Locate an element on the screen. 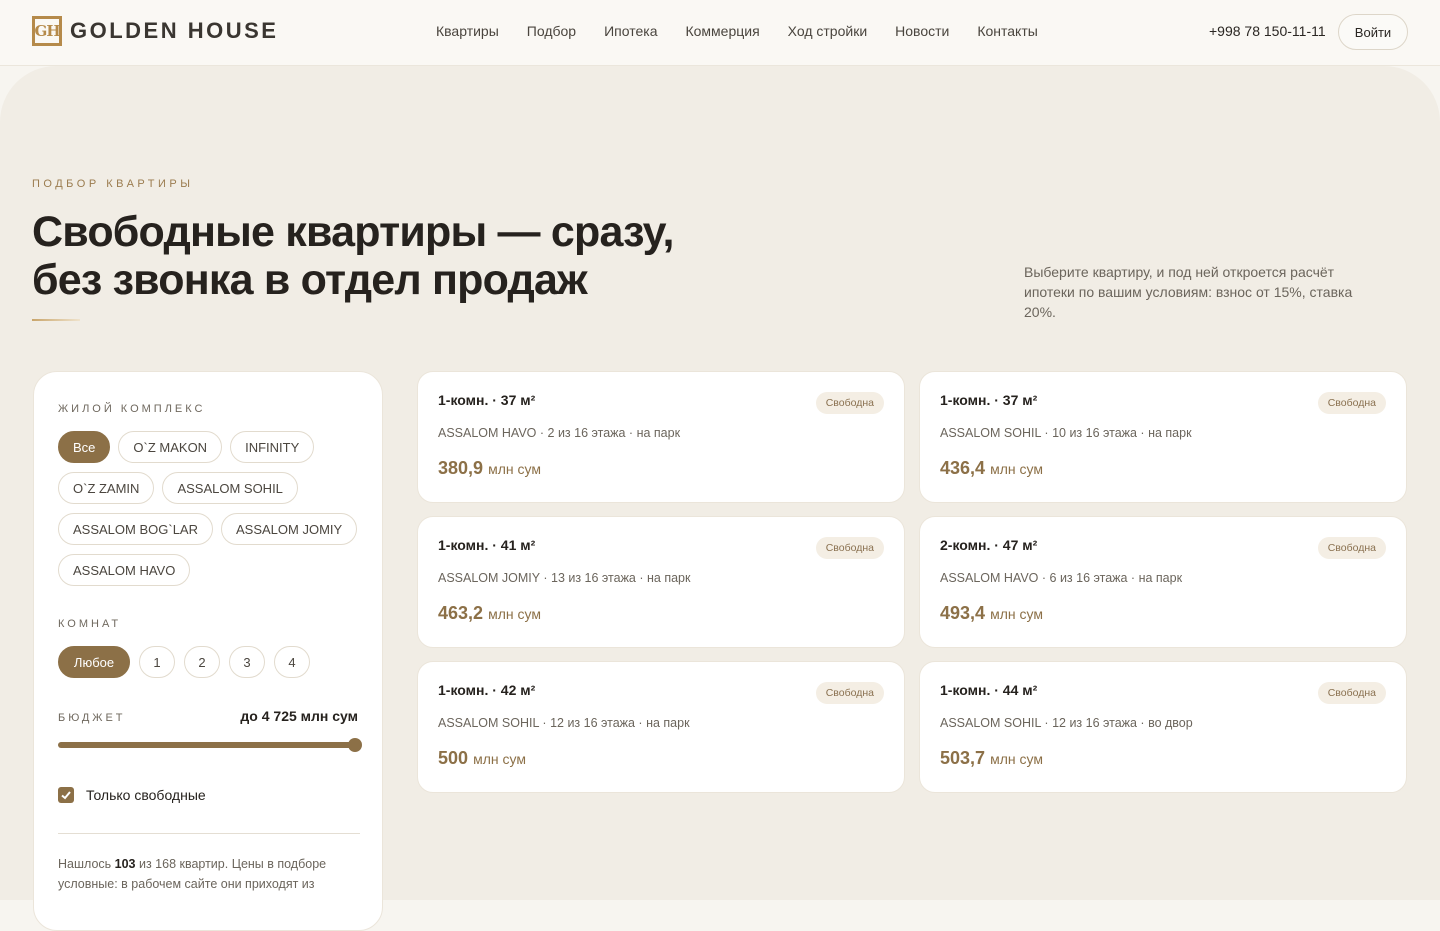 The image size is (1440, 931). card-title: 1-комн. · 44 м² is located at coordinates (989, 690).